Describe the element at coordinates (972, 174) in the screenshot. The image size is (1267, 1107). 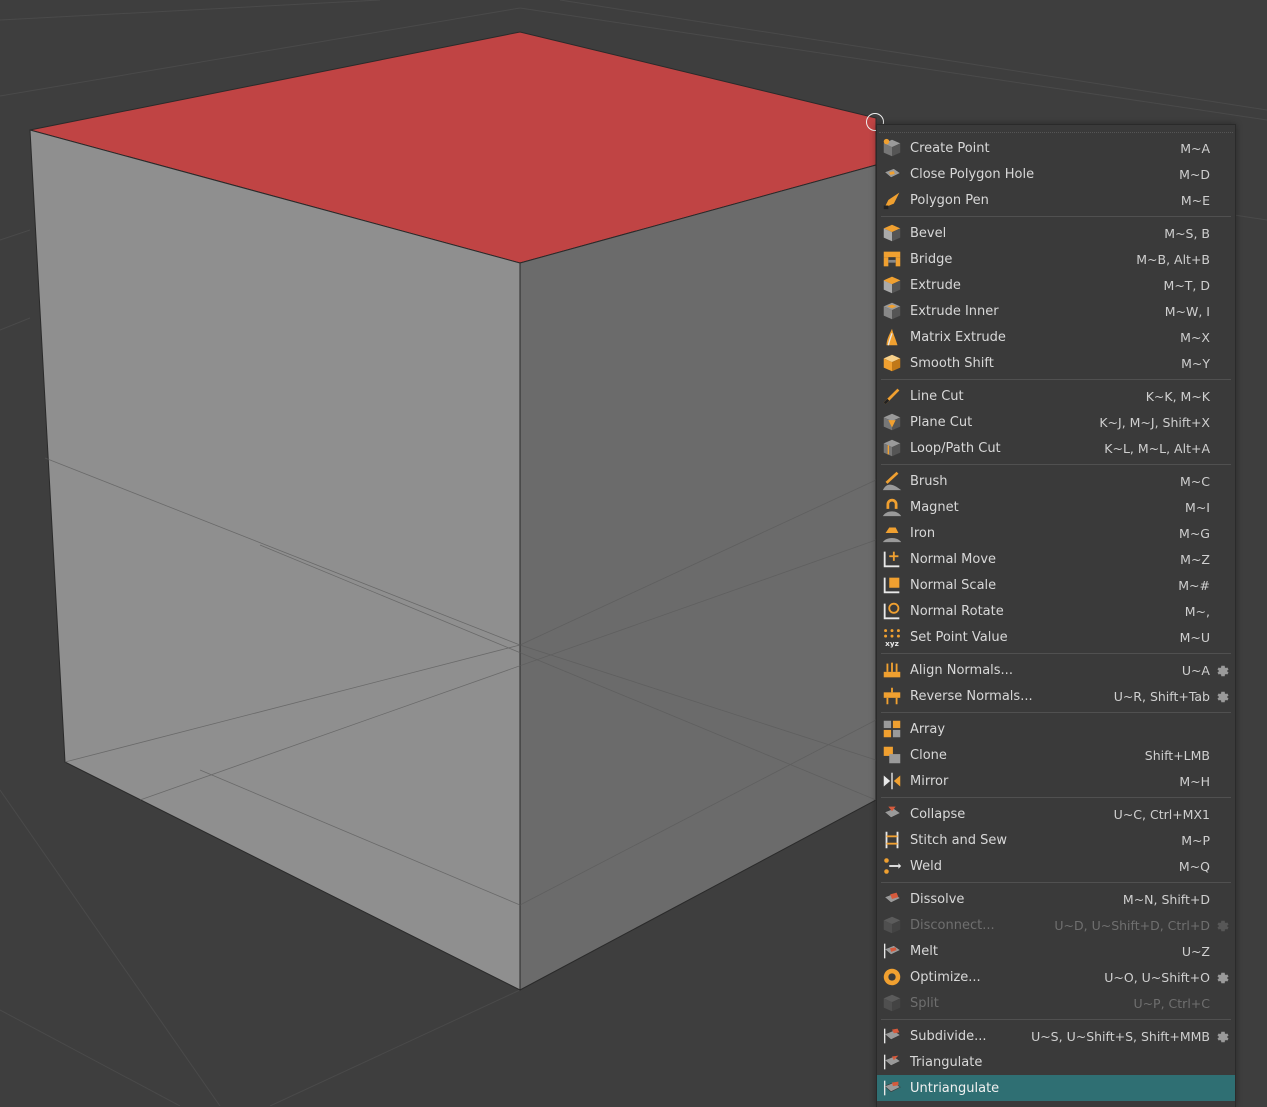
I see `menu-item-label: Close Polygon Hole` at that location.